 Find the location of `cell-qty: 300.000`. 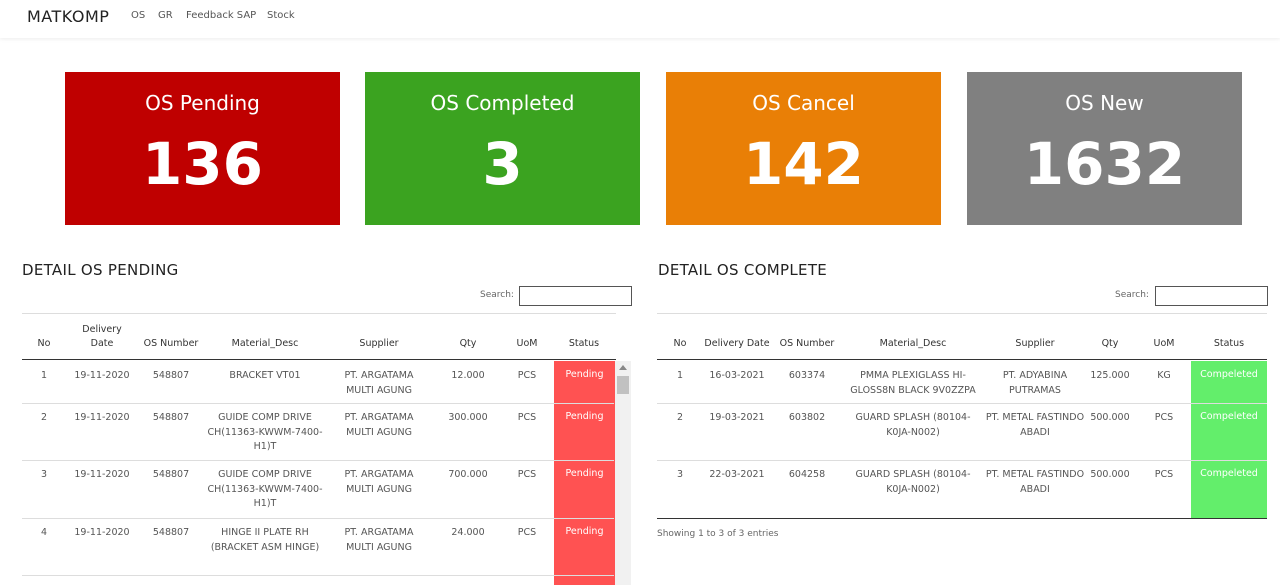

cell-qty: 300.000 is located at coordinates (468, 417).